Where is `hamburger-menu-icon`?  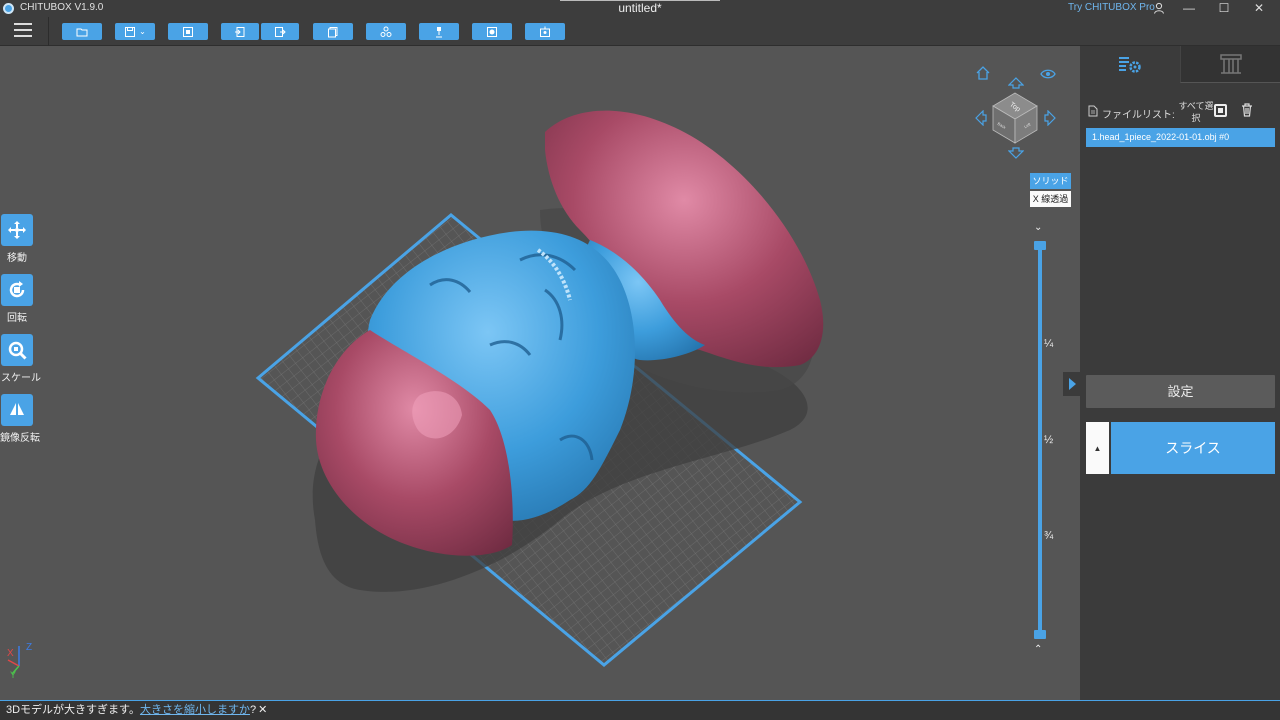
hamburger-menu-icon is located at coordinates (23, 31).